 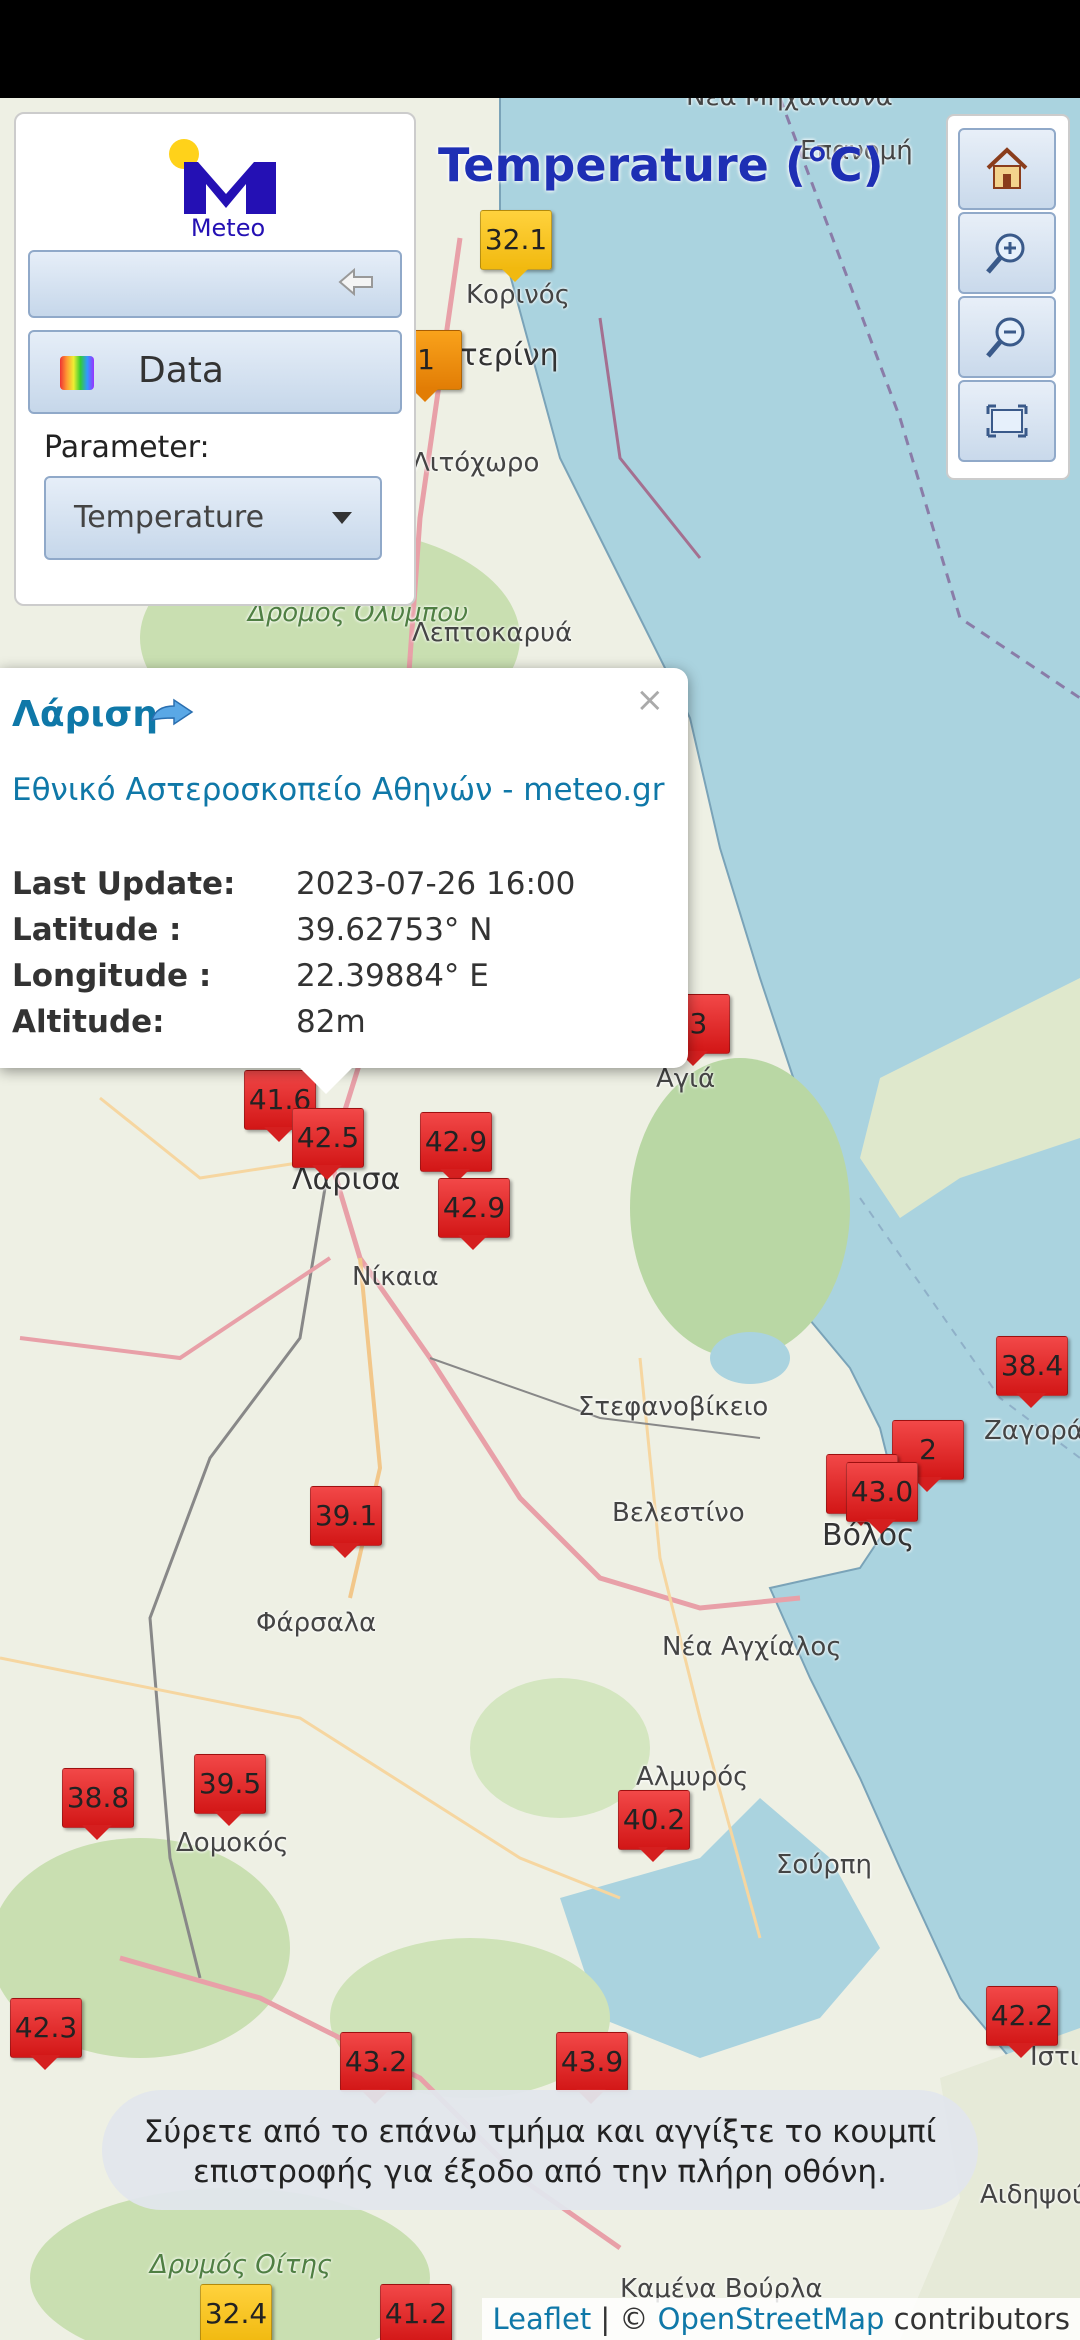 I want to click on home-button, so click(x=1007, y=169).